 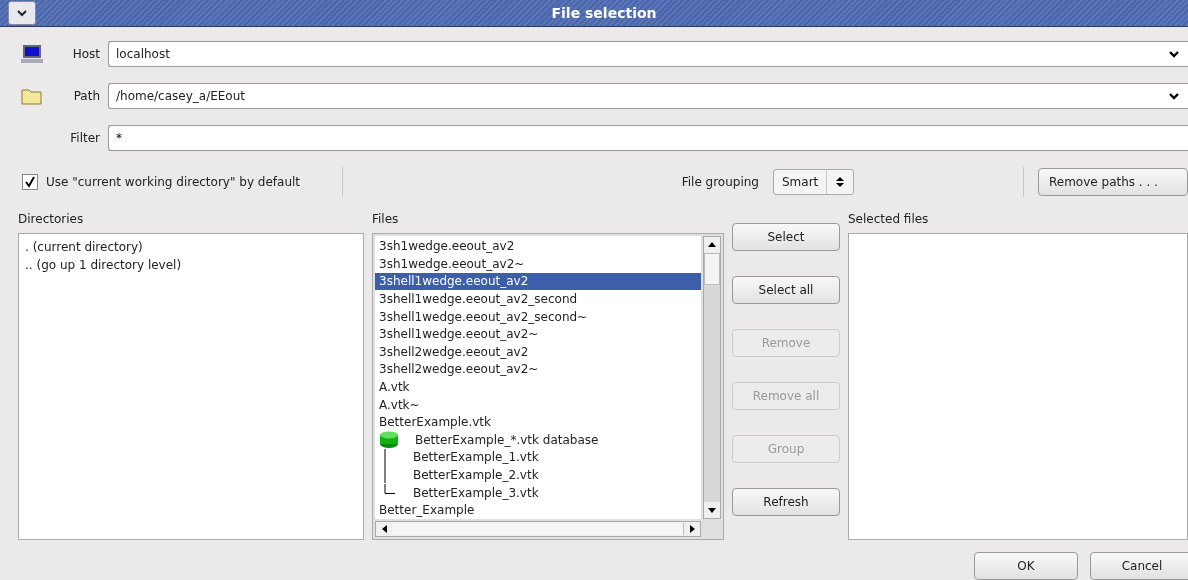 I want to click on file-item: 3sh1wedge.eeout_av2~, so click(x=538, y=264).